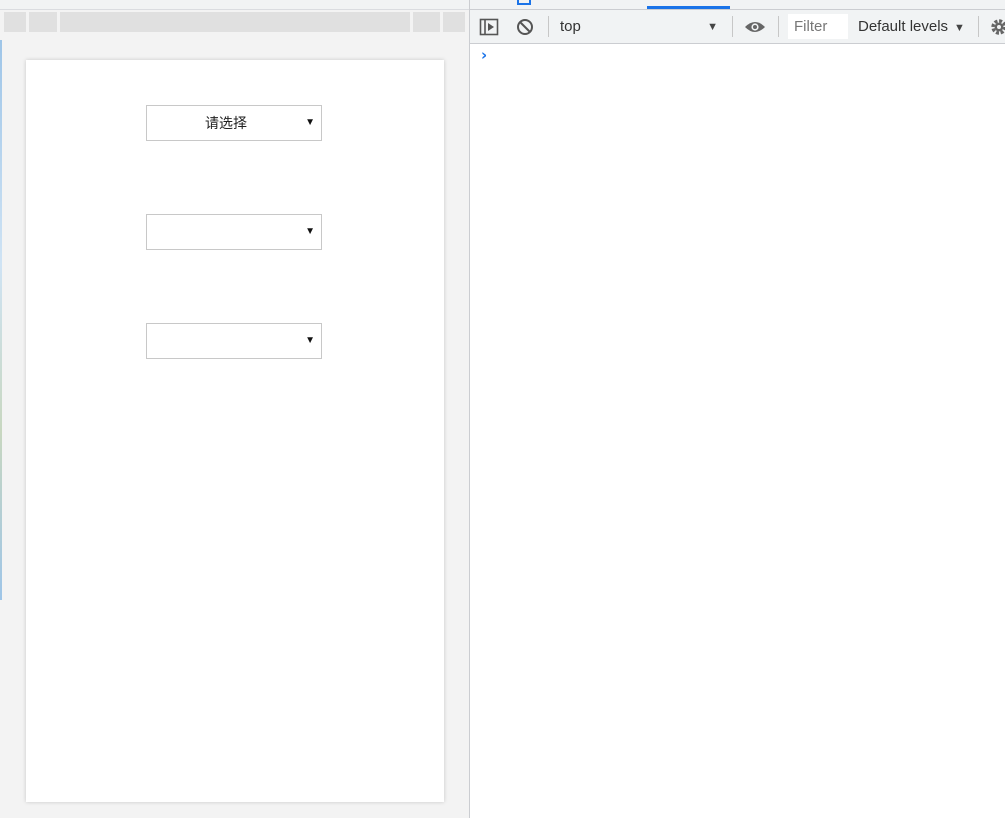 Image resolution: width=1005 pixels, height=818 pixels. What do you see at coordinates (484, 55) in the screenshot?
I see `console-prompt-icon: ›` at bounding box center [484, 55].